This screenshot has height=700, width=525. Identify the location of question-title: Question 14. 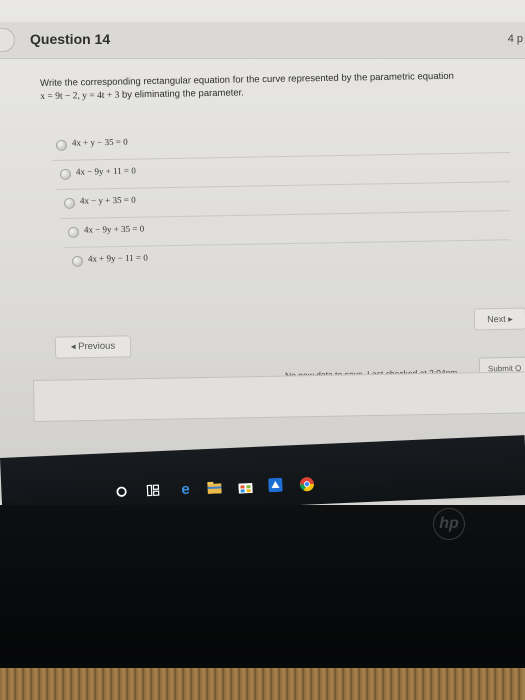
(70, 39).